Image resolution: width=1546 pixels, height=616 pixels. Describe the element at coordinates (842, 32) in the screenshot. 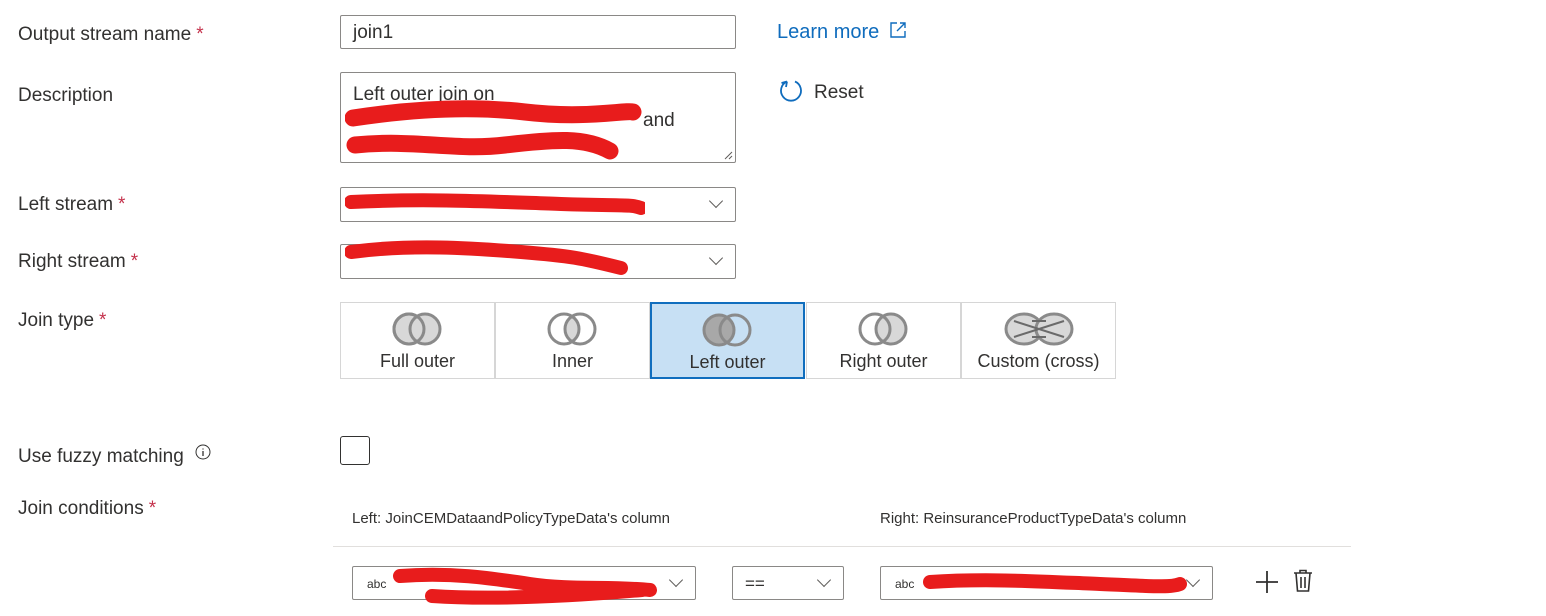

I see `learn-more-link: Learn more` at that location.